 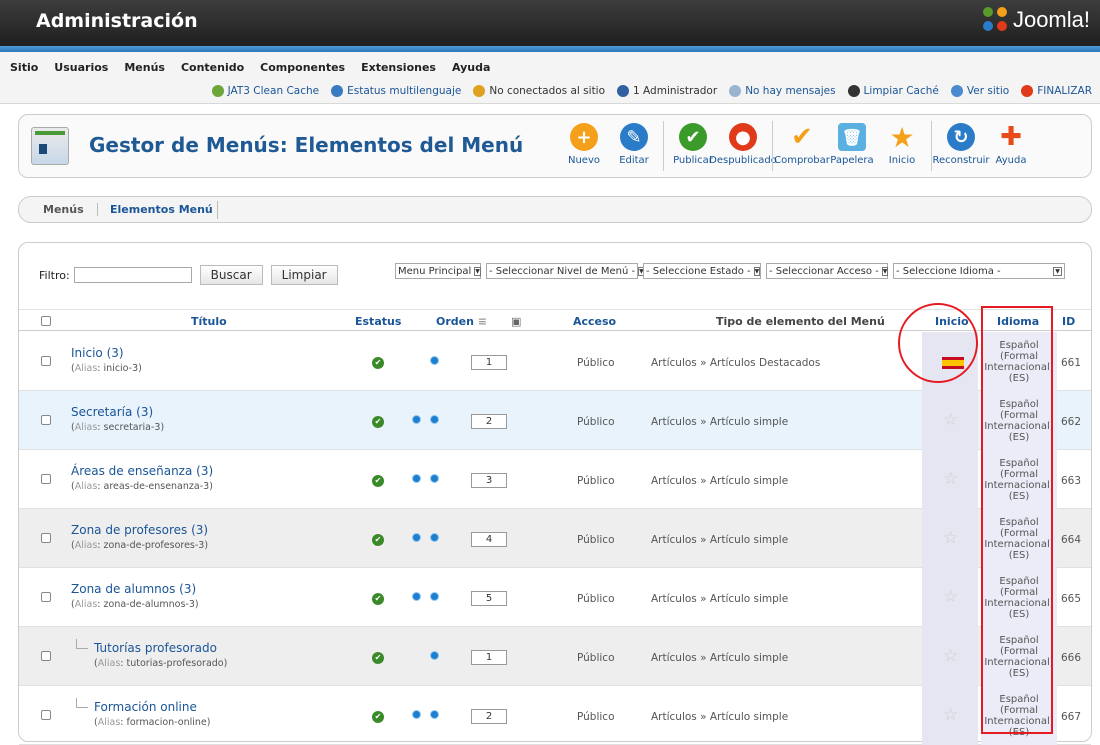 I want to click on logout-icon, so click(x=1027, y=91).